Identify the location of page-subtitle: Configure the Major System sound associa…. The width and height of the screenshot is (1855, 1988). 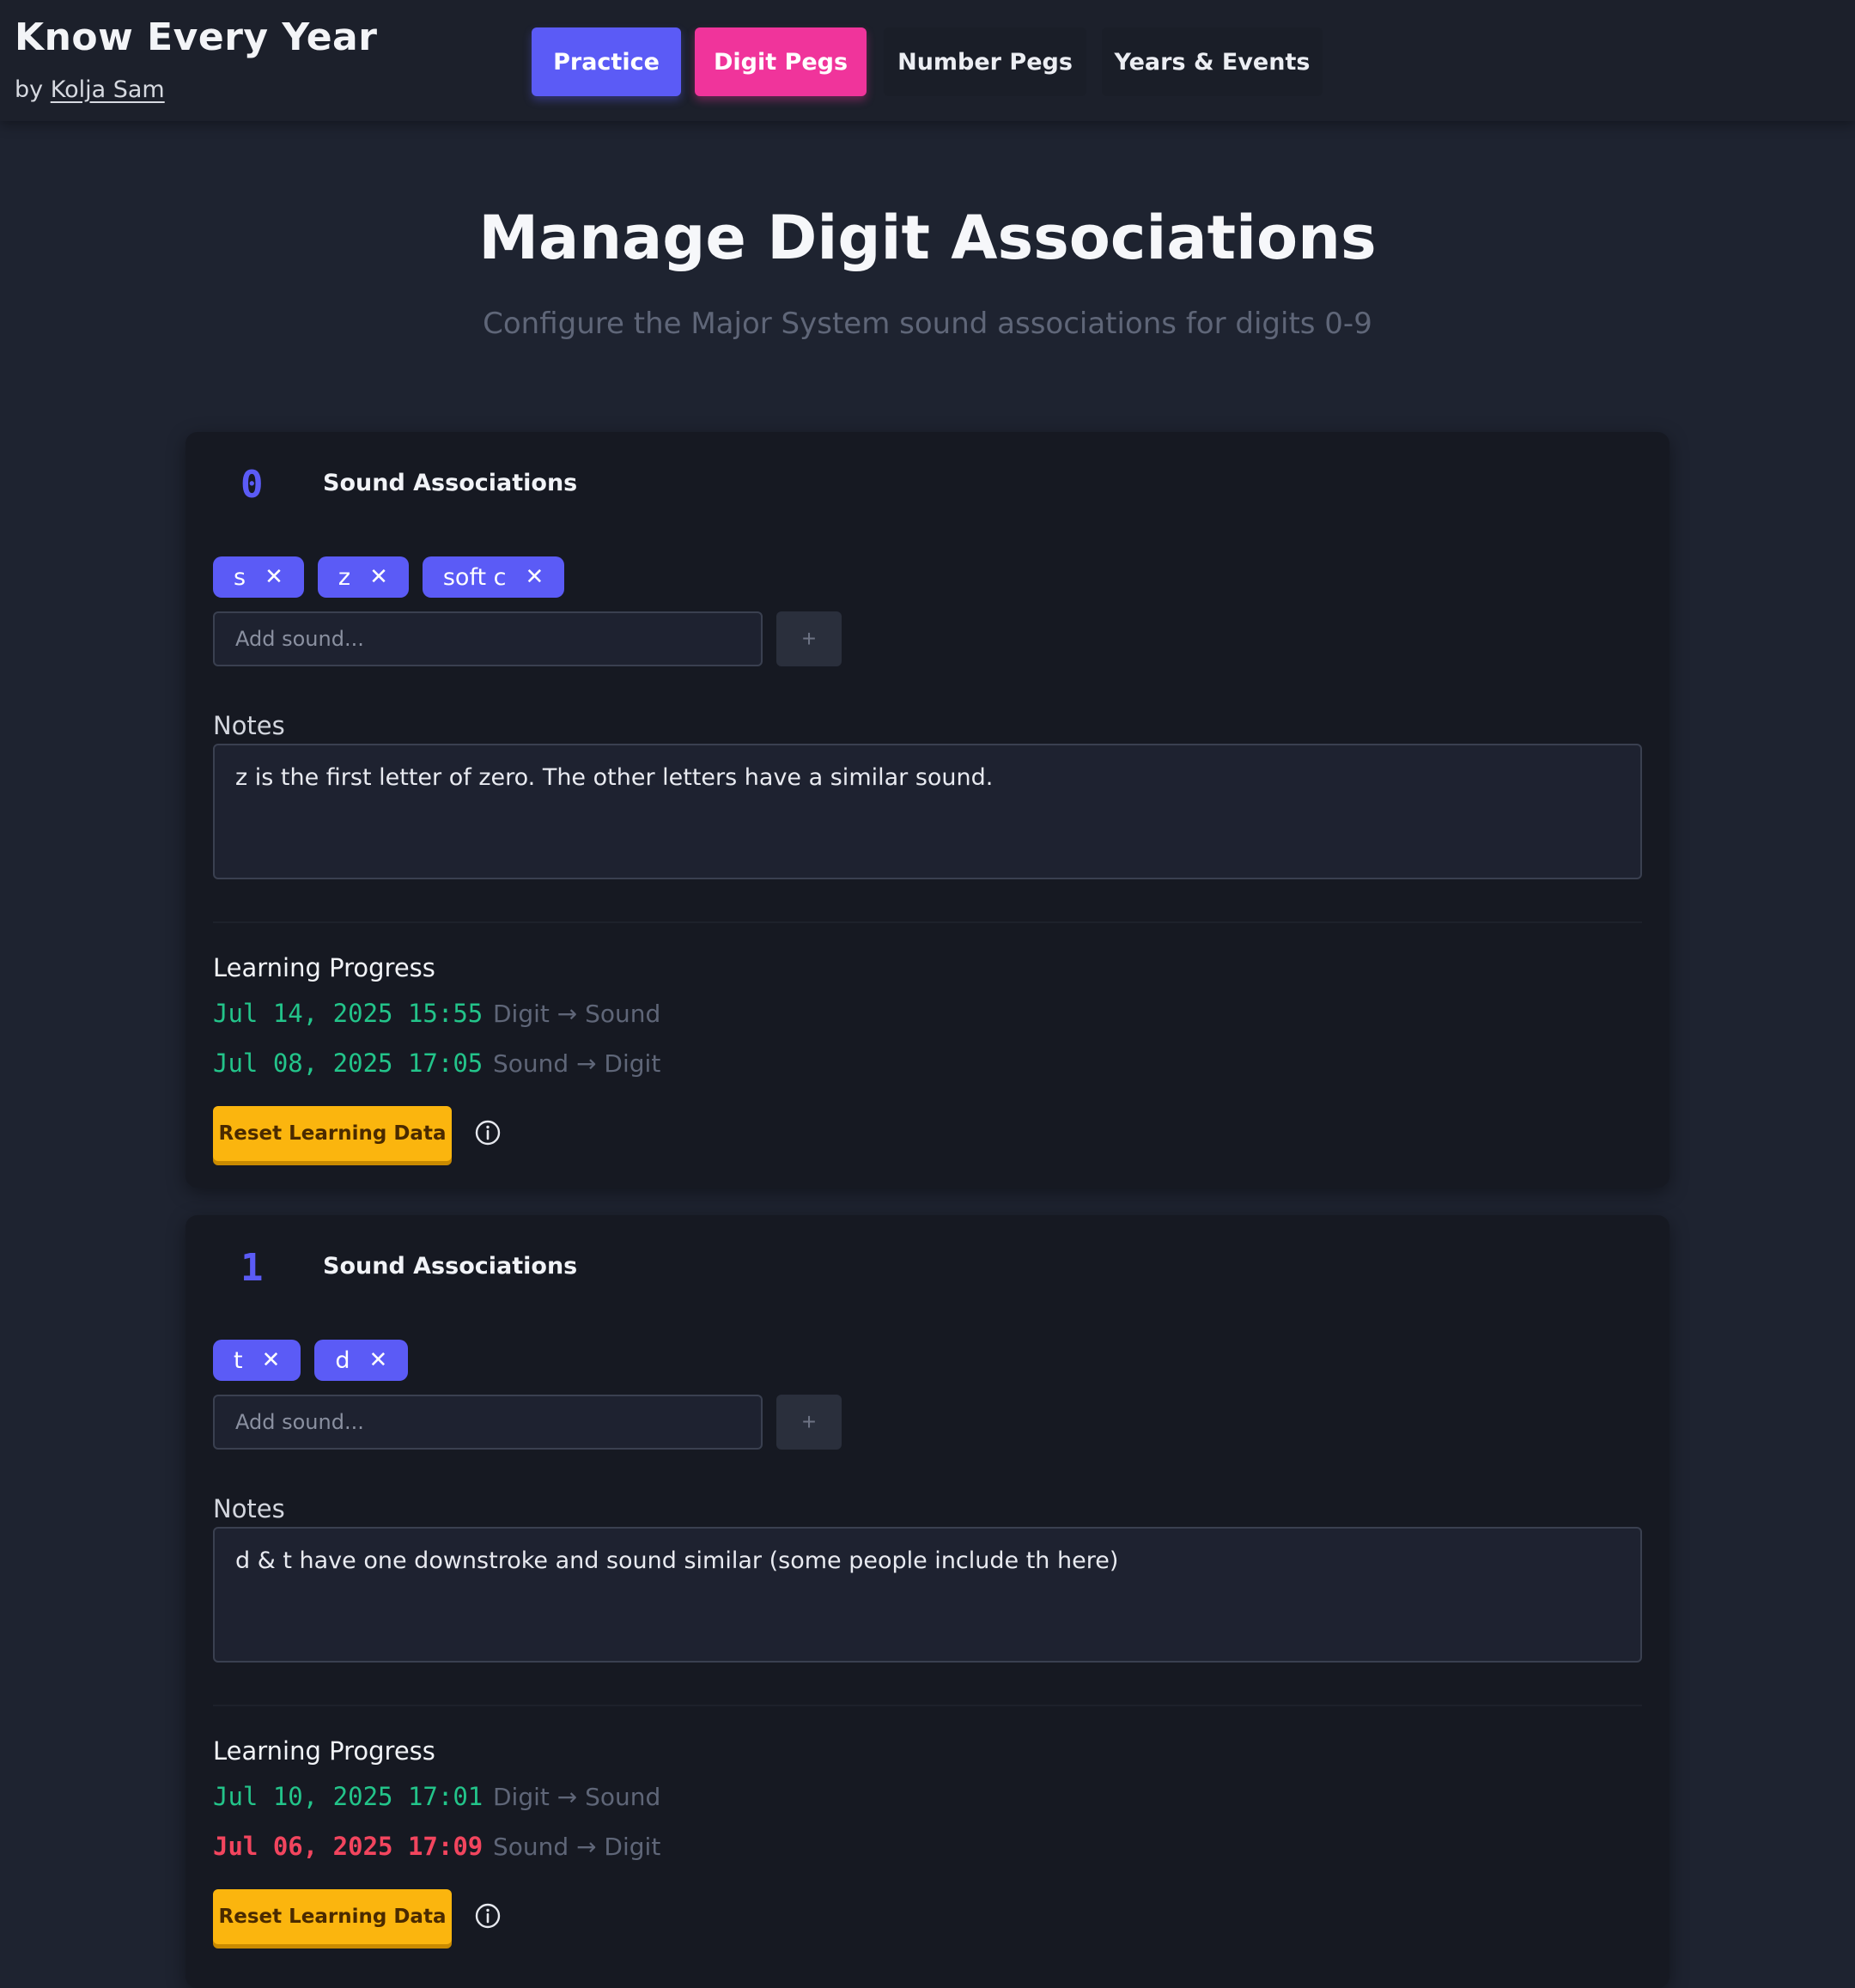
(927, 324).